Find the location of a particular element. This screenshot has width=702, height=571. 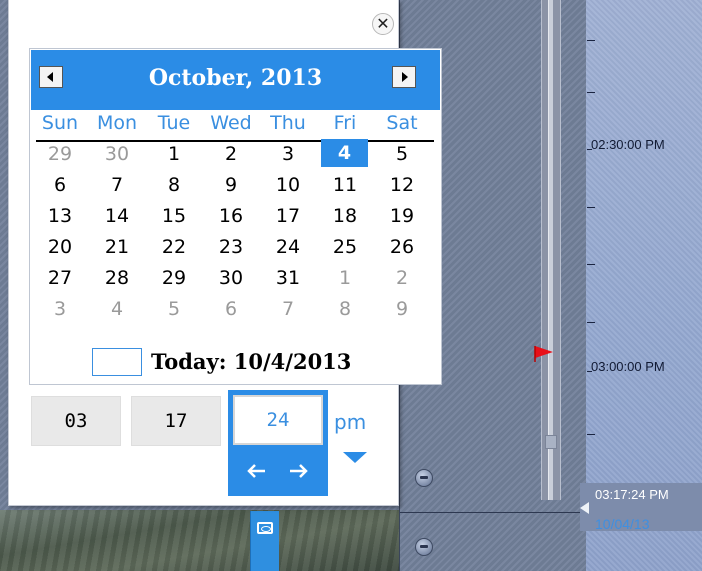

weekday-label: Thu is located at coordinates (288, 123).